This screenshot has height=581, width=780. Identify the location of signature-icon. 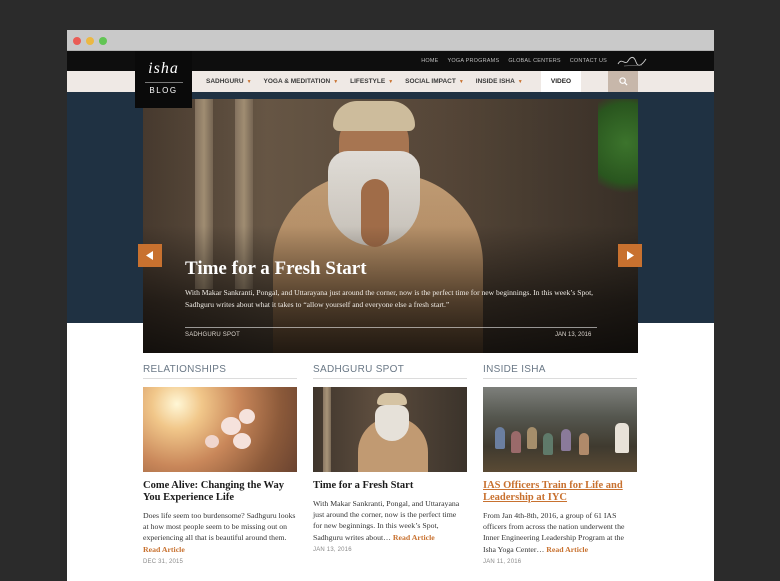
(632, 61).